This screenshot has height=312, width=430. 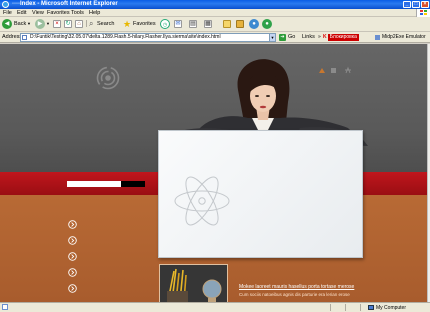 I want to click on menu-file: File, so click(x=7, y=13).